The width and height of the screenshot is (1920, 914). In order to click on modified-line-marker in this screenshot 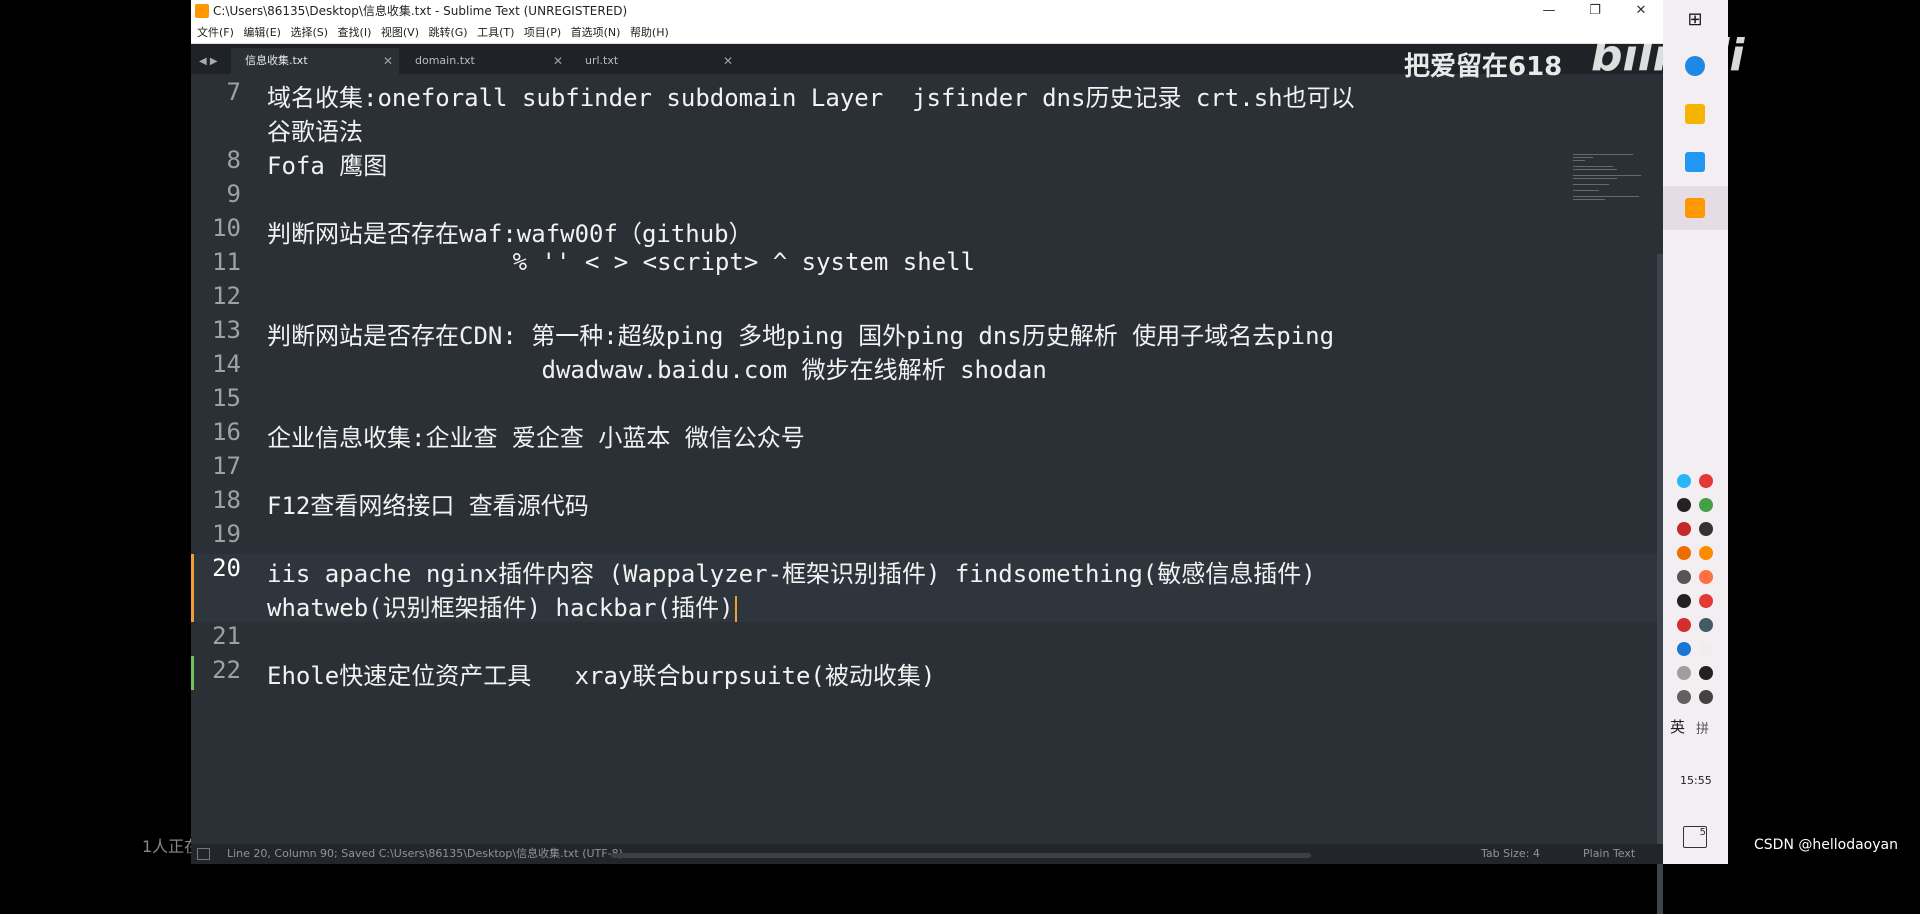, I will do `click(192, 571)`.